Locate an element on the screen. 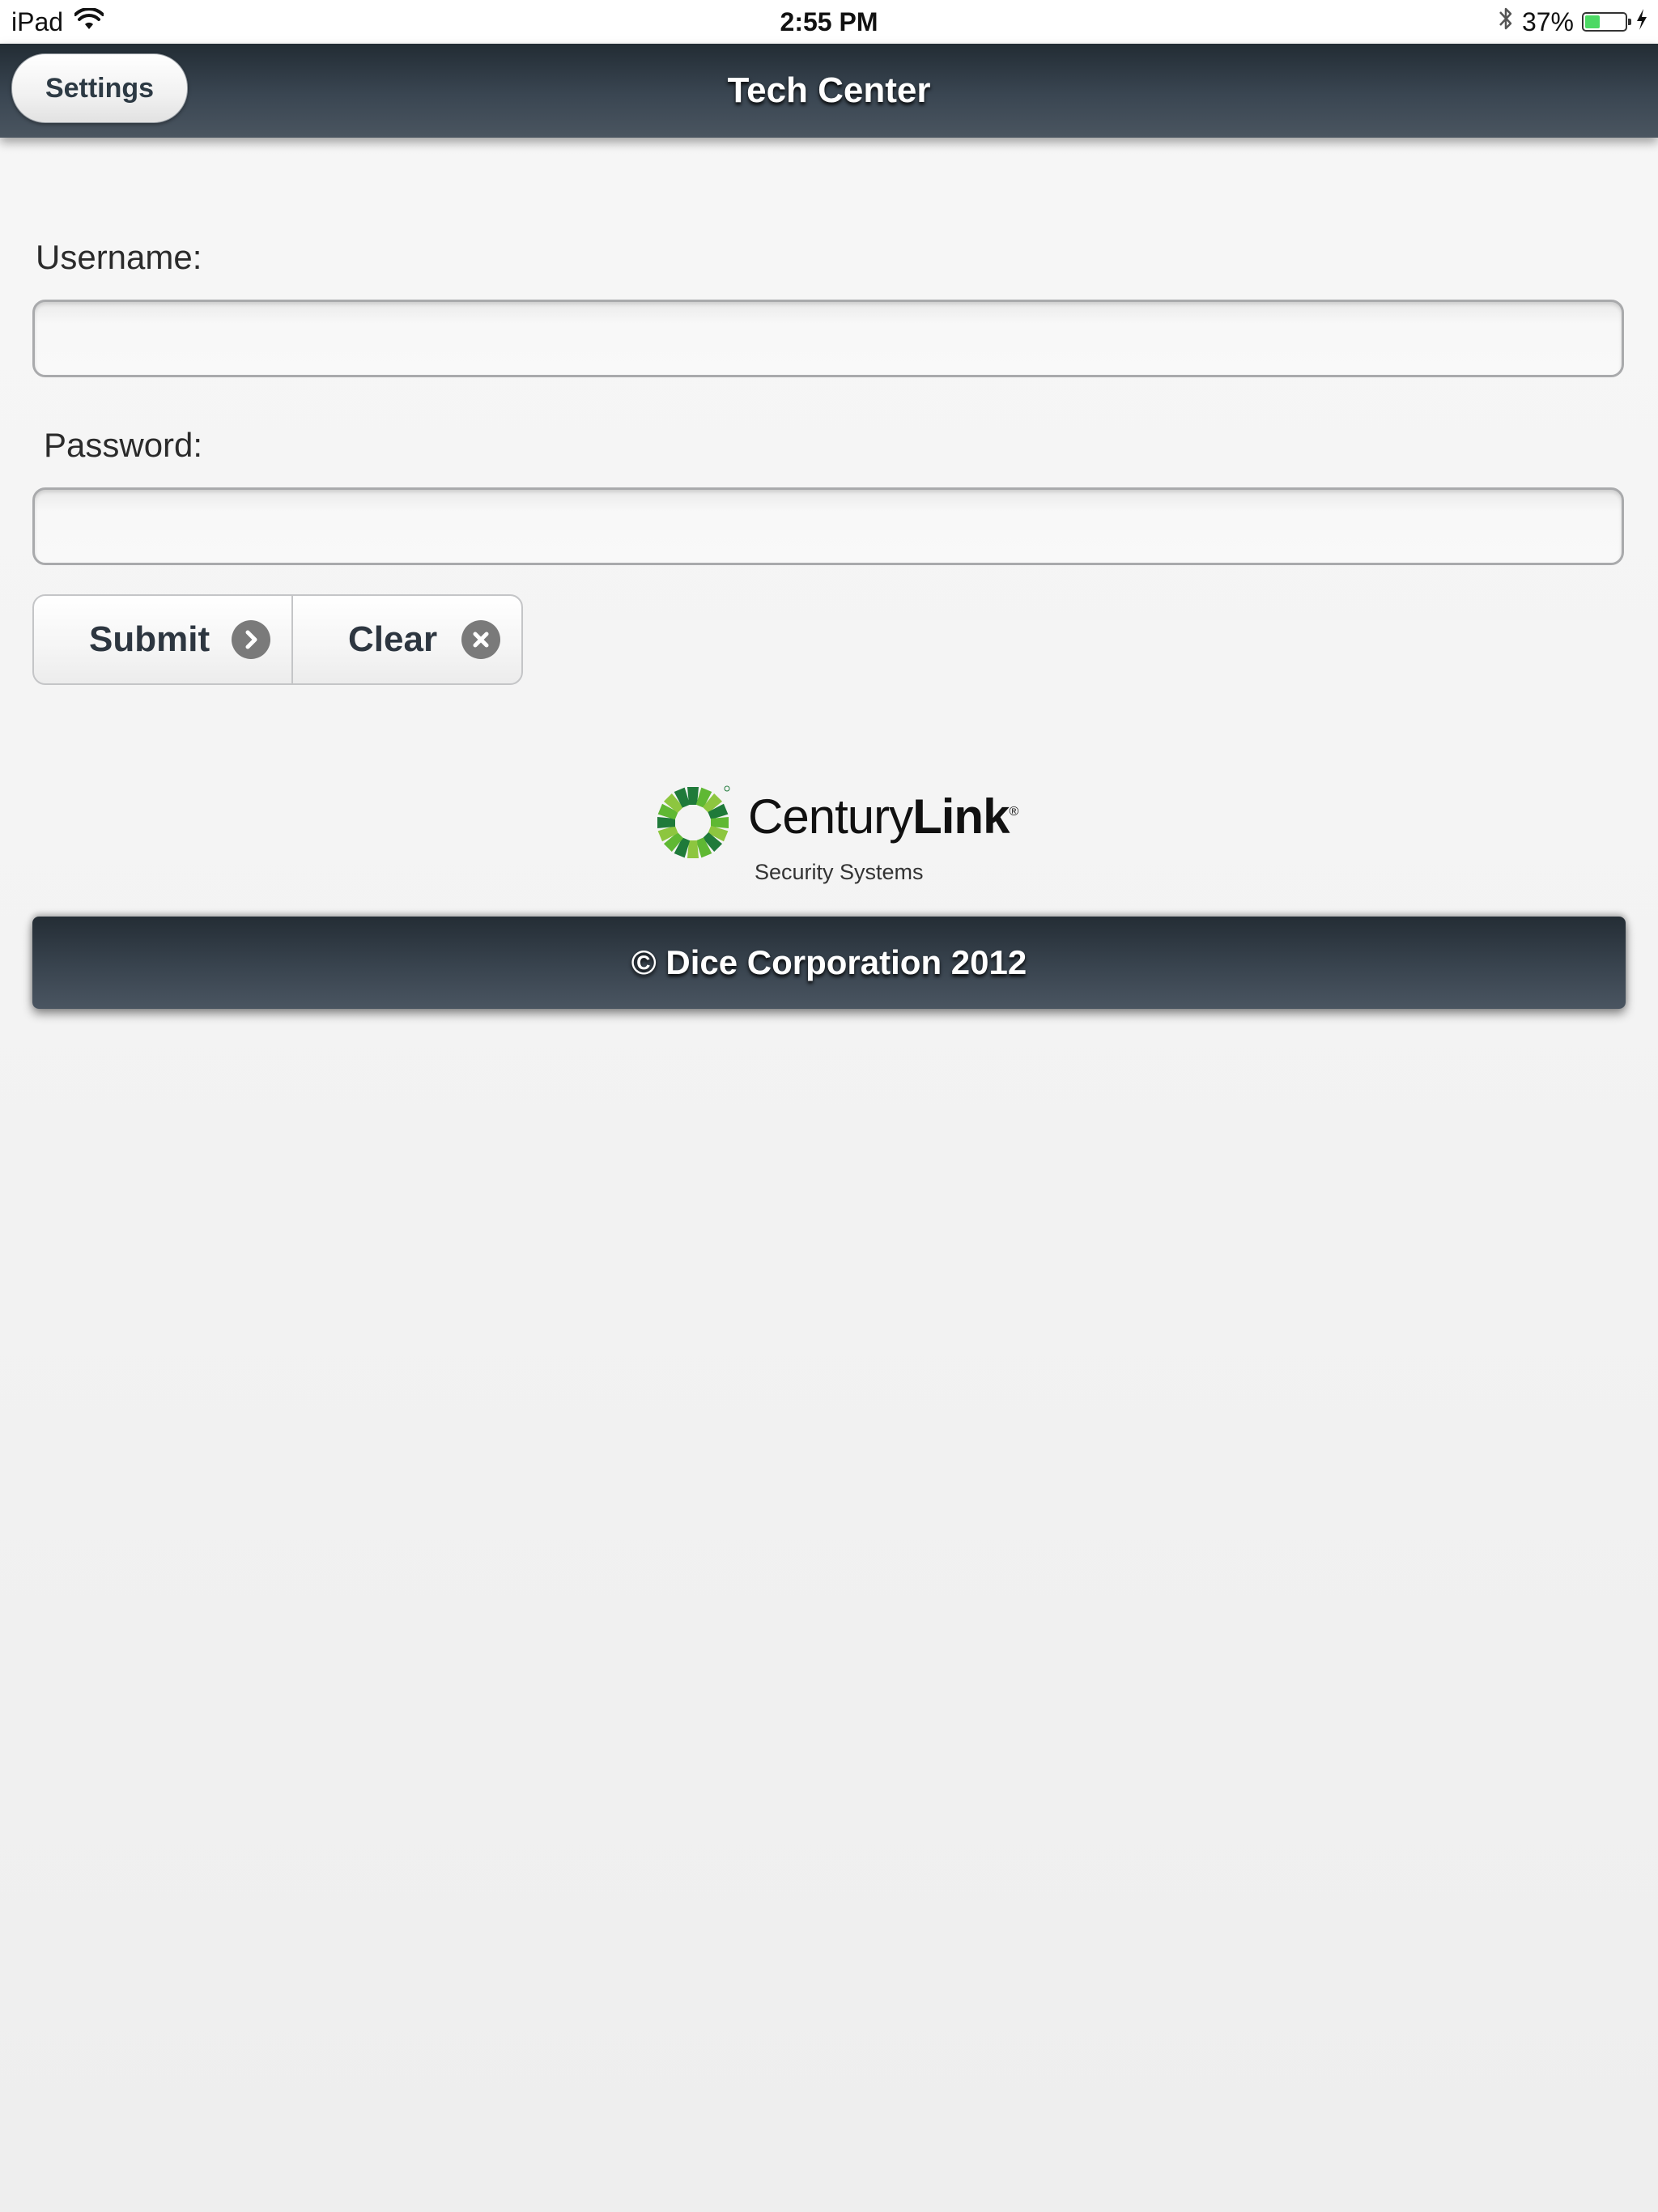 The height and width of the screenshot is (2212, 1658). logo-wordmark: CenturyLink® is located at coordinates (883, 816).